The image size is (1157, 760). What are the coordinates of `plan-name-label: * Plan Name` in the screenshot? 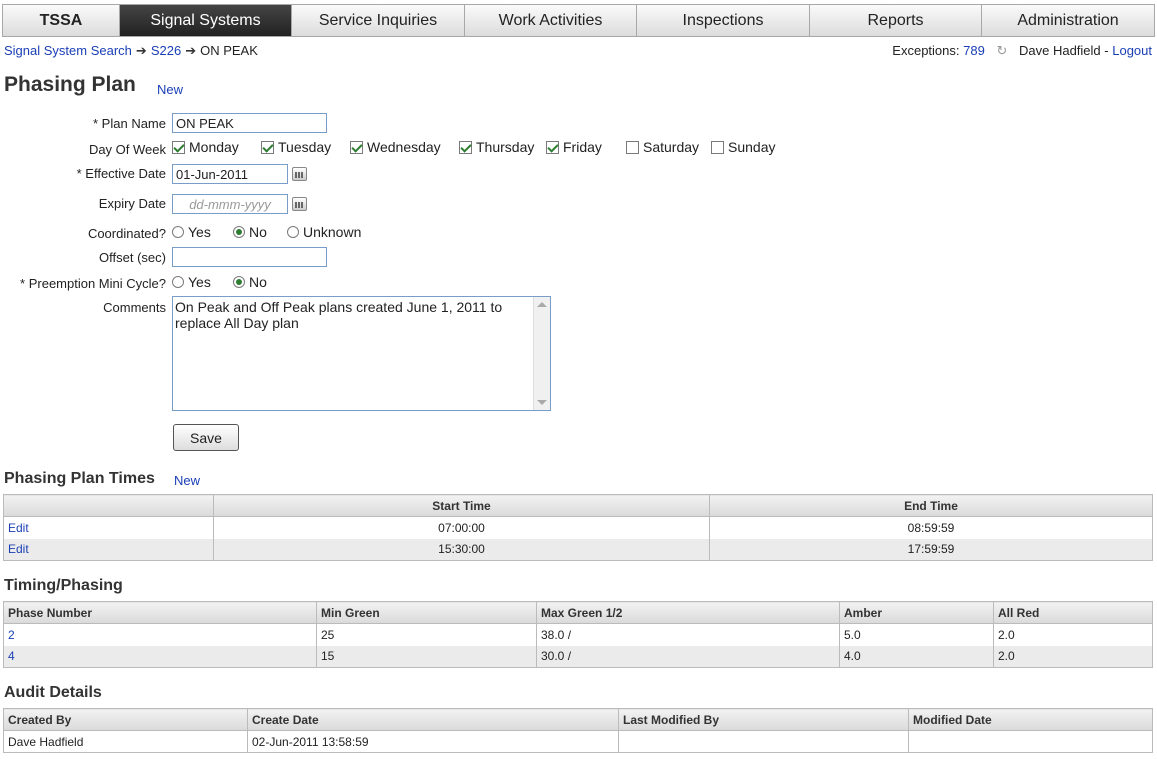 It's located at (129, 123).